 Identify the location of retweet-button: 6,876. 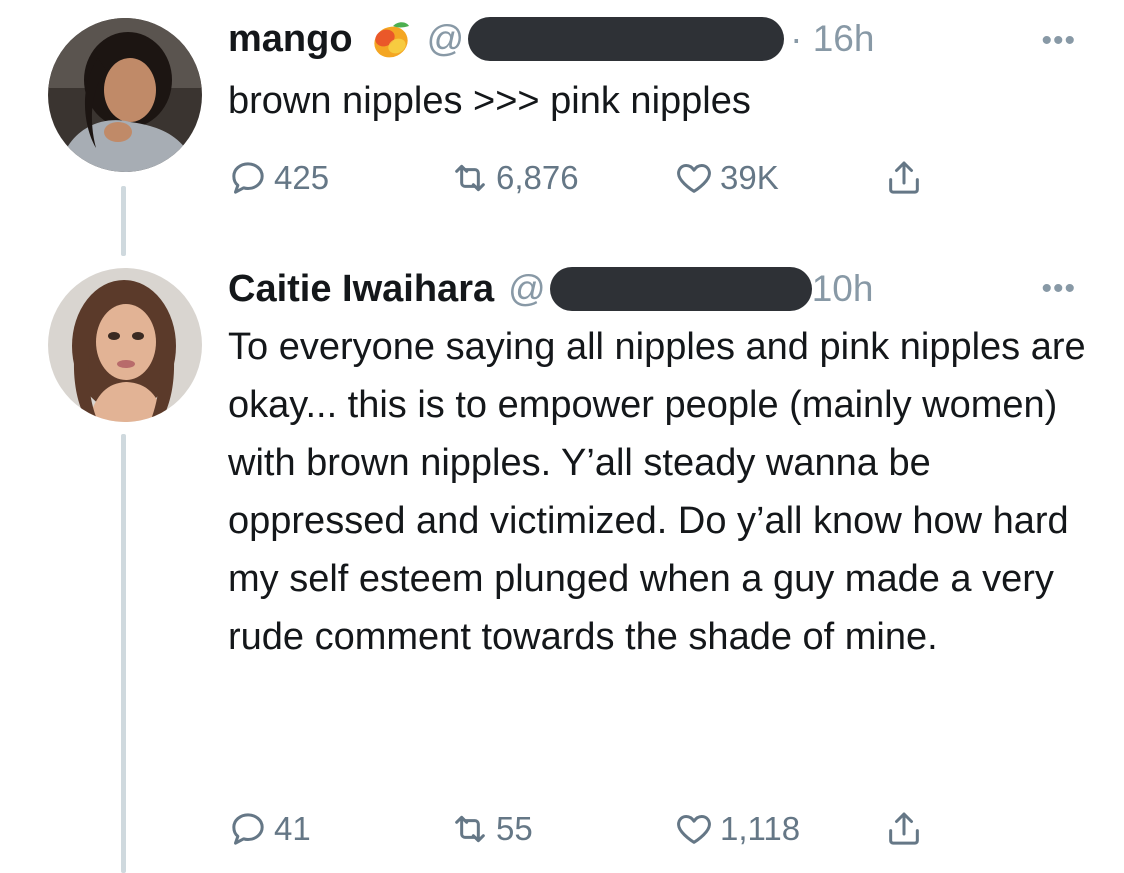
(514, 178).